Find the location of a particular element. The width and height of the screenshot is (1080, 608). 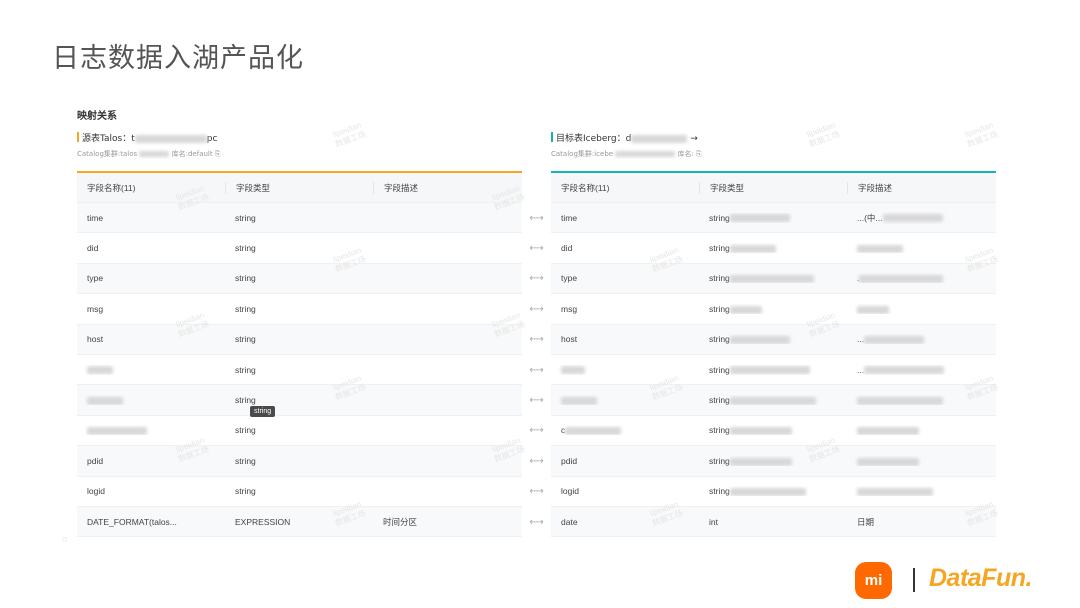

table-row: host string is located at coordinates (299, 339).